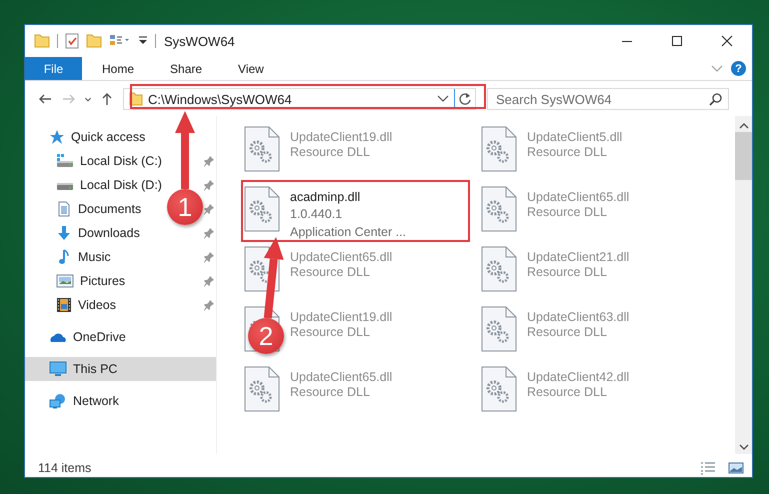 This screenshot has width=769, height=494. Describe the element at coordinates (75, 337) in the screenshot. I see `sidebar-item: OneDrive` at that location.